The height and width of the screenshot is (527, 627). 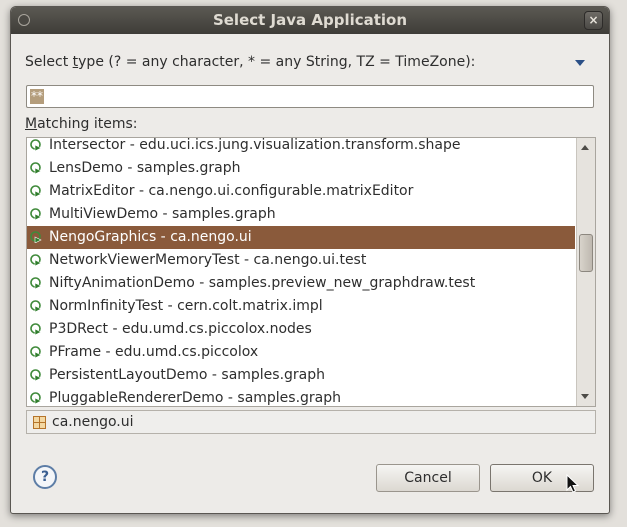 I want to click on list-item-label: MultiViewDemo - samples.graph, so click(x=162, y=214).